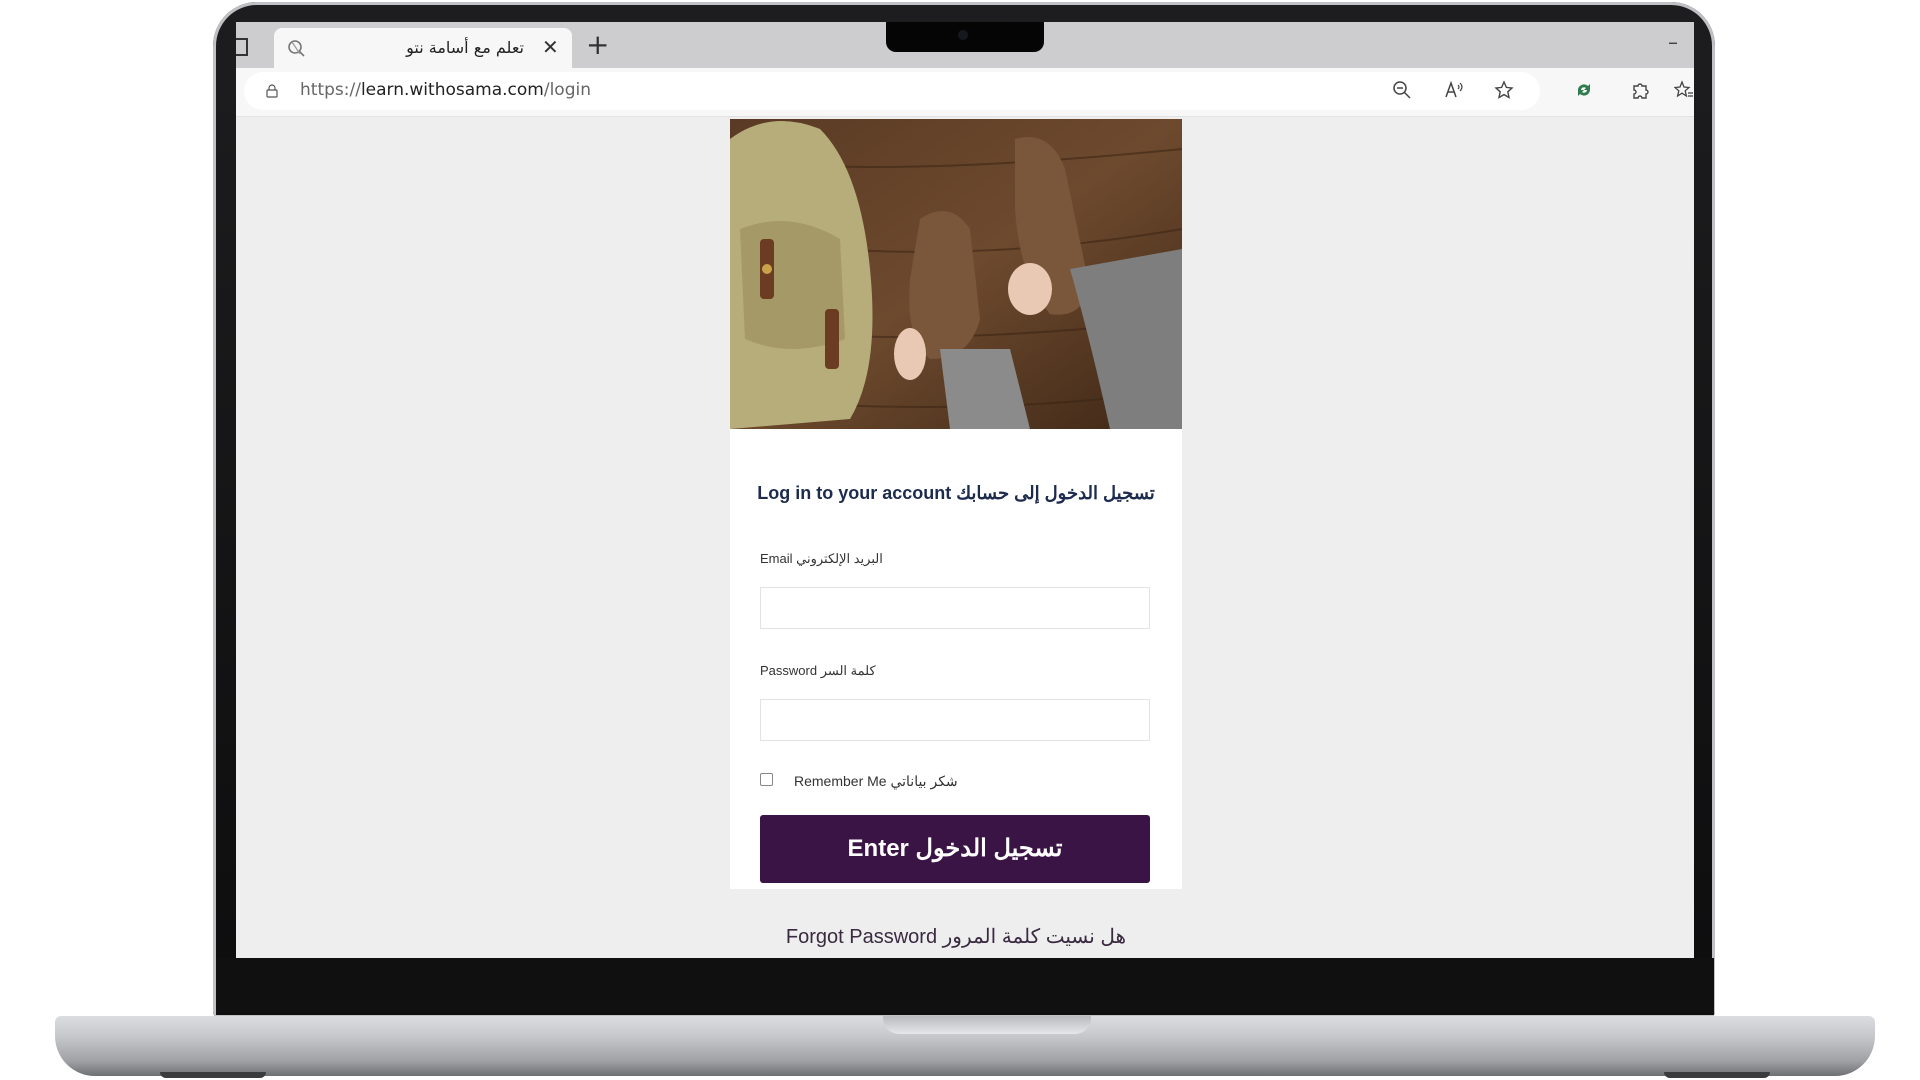 This screenshot has width=1920, height=1080. What do you see at coordinates (1684, 90) in the screenshot?
I see `favorites-icon` at bounding box center [1684, 90].